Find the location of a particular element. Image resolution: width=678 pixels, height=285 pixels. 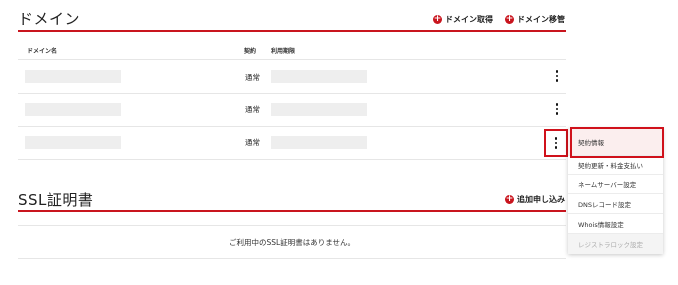

more-options-button-active is located at coordinates (556, 143).